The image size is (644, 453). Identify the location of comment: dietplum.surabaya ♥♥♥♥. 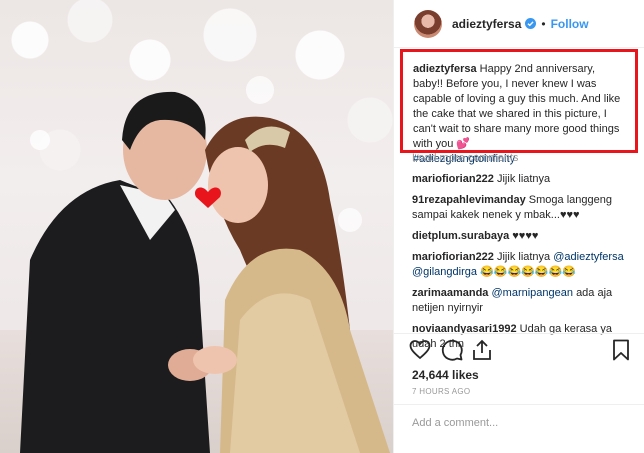
(524, 236).